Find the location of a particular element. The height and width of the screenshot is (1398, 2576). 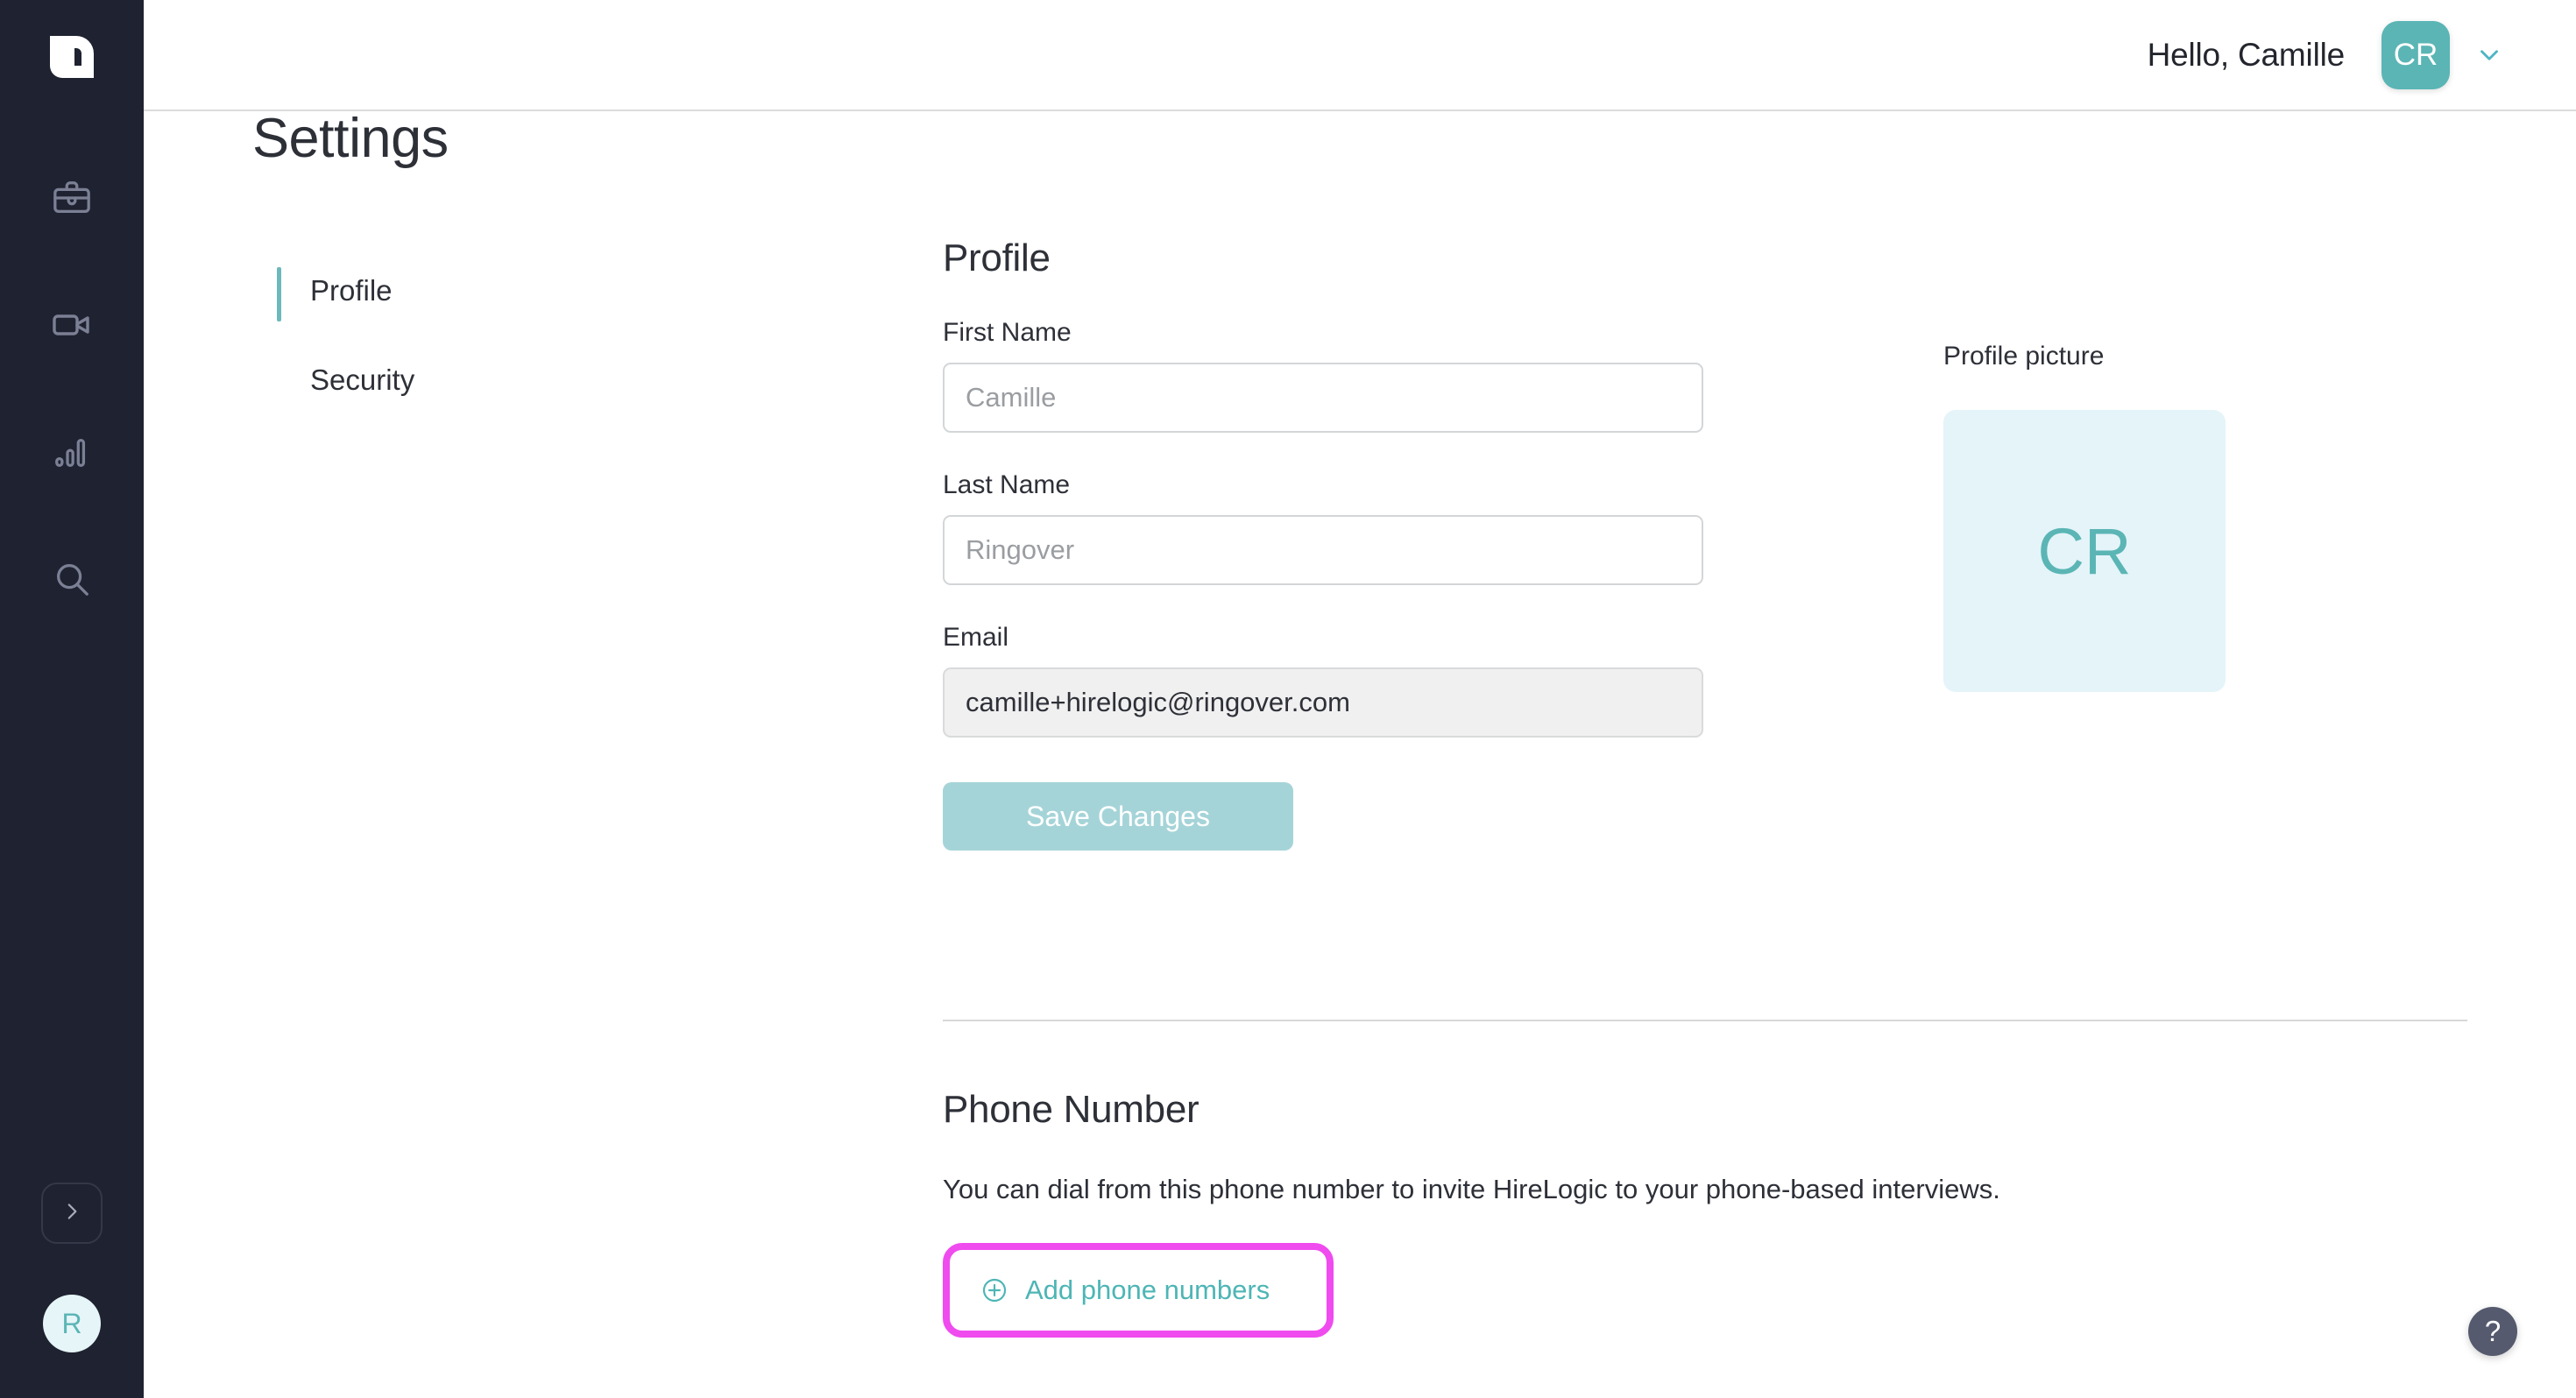

profile-picture-label: Profile picture is located at coordinates (2024, 356).